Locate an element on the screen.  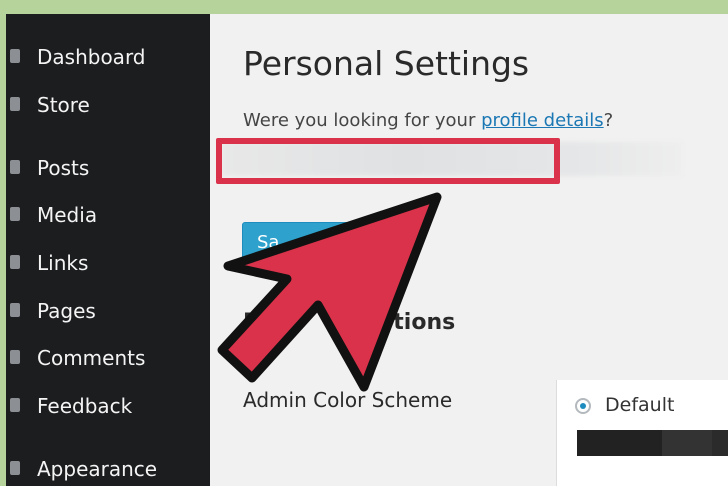
sidebar-item-comments: Comments is located at coordinates (108, 358).